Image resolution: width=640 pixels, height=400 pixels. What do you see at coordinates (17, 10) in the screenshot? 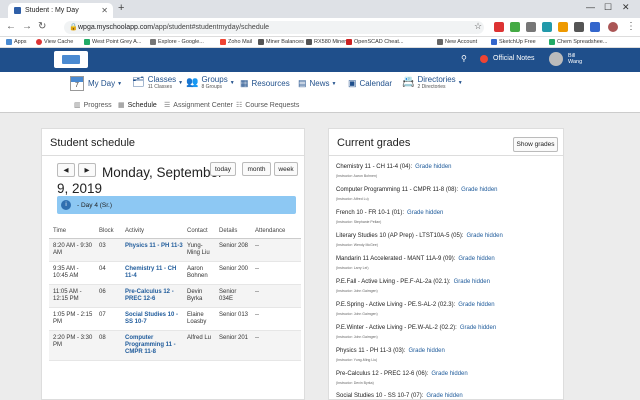
I see `favicon-icon` at bounding box center [17, 10].